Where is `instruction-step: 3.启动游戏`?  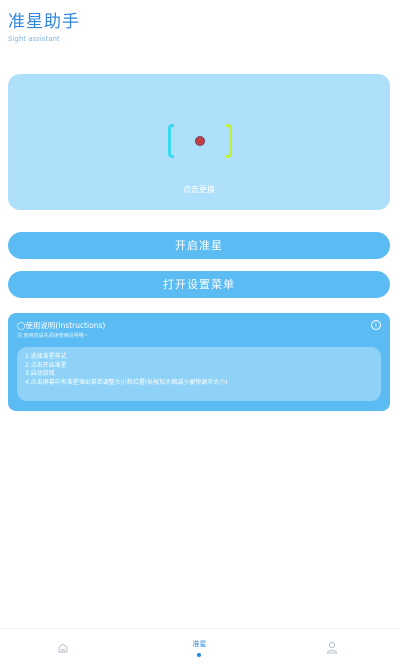 instruction-step: 3.启动游戏 is located at coordinates (40, 373).